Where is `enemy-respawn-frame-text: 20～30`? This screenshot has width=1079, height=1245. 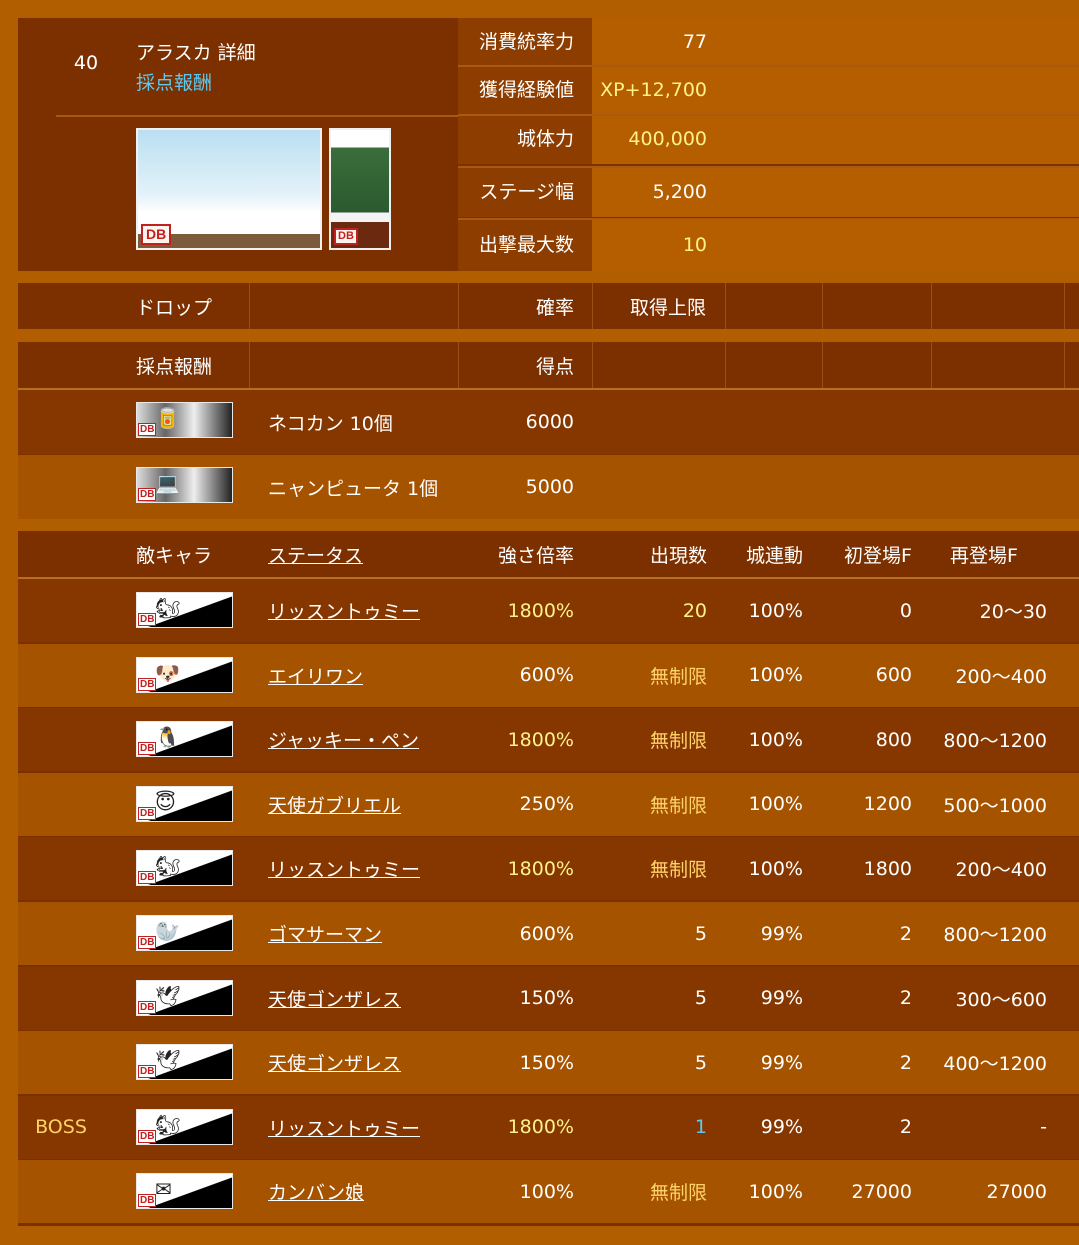
enemy-respawn-frame-text: 20～30 is located at coordinates (1013, 612).